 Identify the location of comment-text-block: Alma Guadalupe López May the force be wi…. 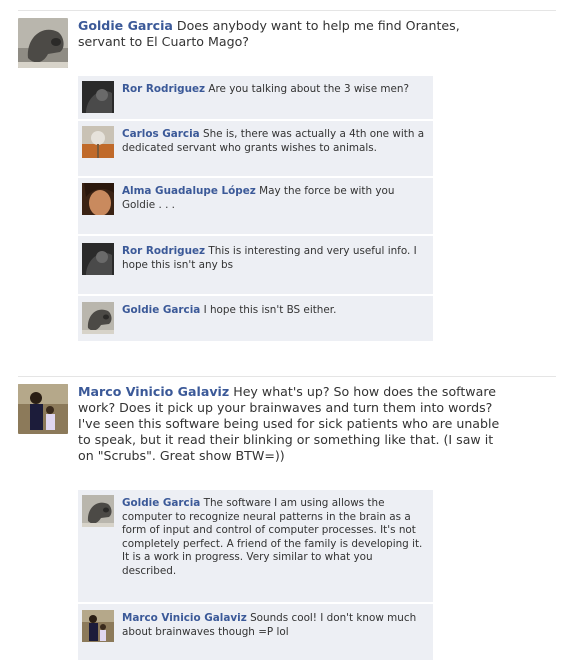
(275, 198).